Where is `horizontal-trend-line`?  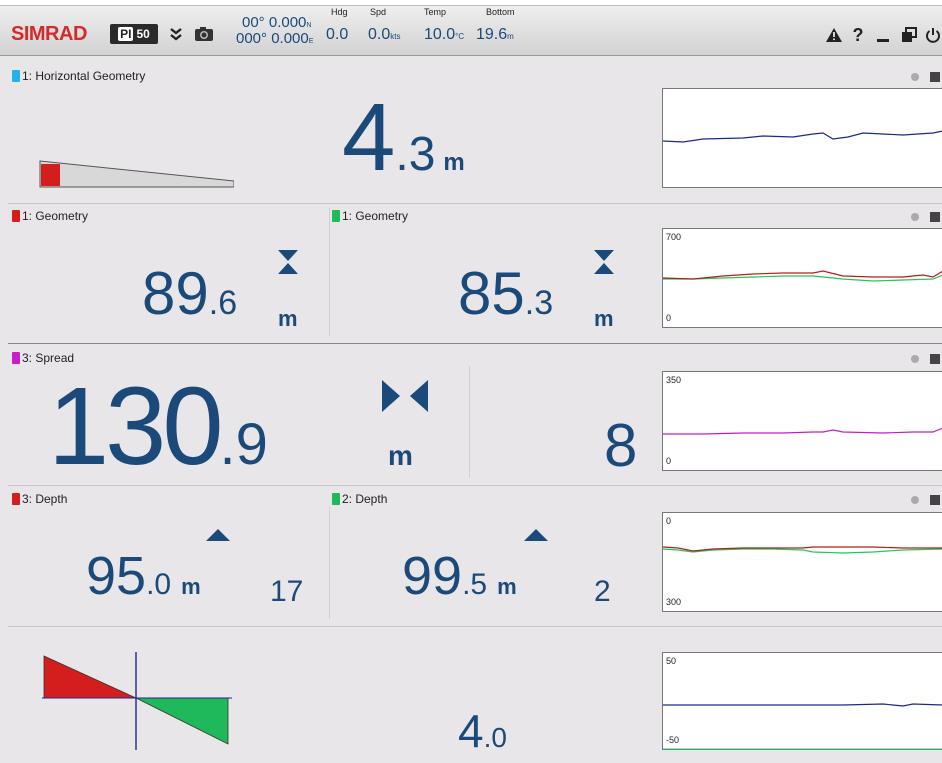 horizontal-trend-line is located at coordinates (802, 136).